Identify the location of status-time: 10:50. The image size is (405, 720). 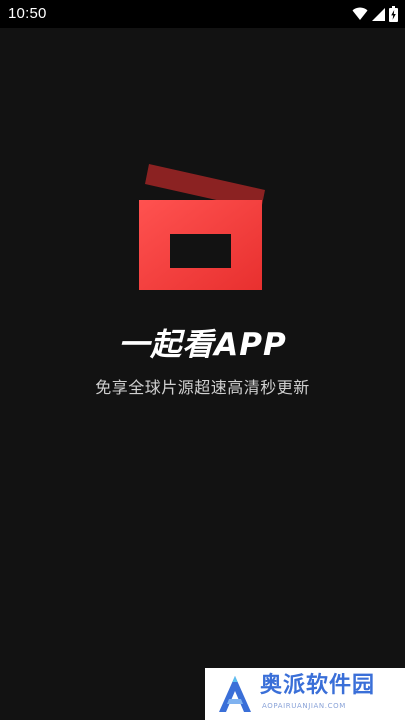
(27, 13).